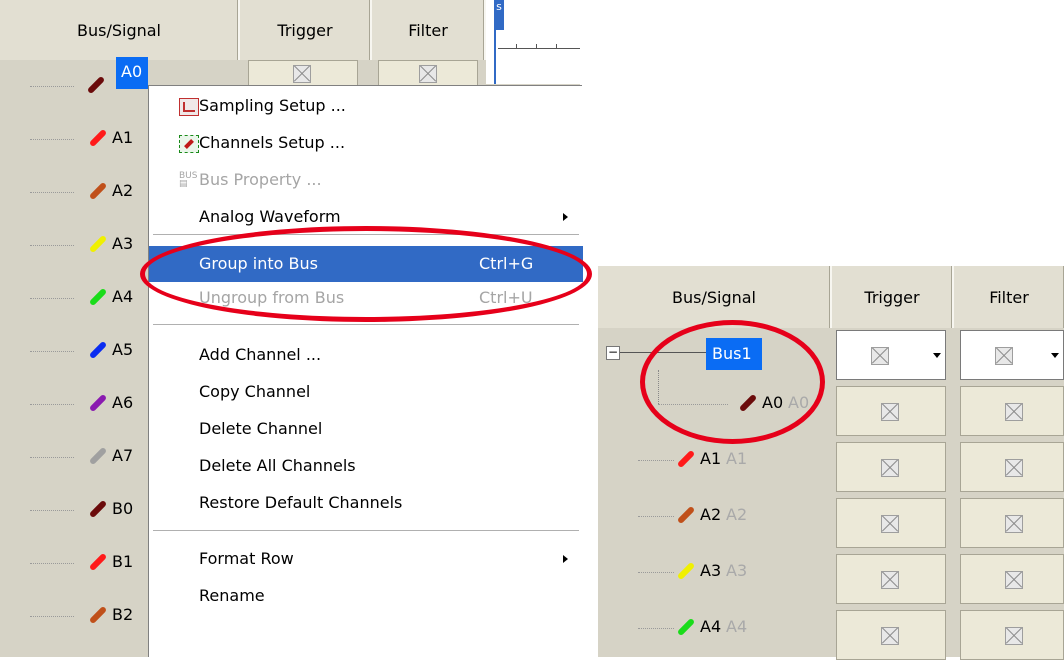 This screenshot has width=1064, height=660. What do you see at coordinates (120, 30) in the screenshot?
I see `bus-signal-header: Bus/Signal` at bounding box center [120, 30].